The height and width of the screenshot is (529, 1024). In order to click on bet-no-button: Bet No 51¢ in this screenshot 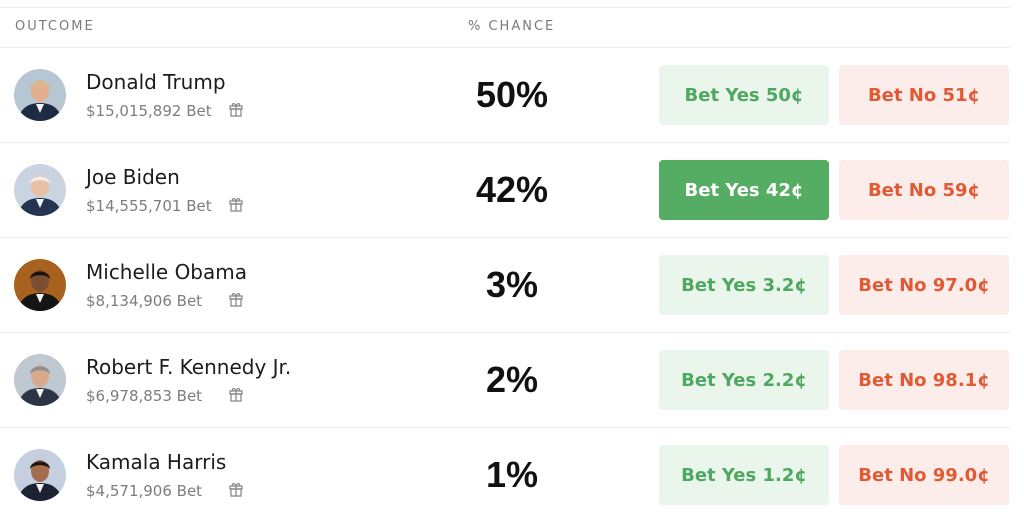, I will do `click(924, 95)`.